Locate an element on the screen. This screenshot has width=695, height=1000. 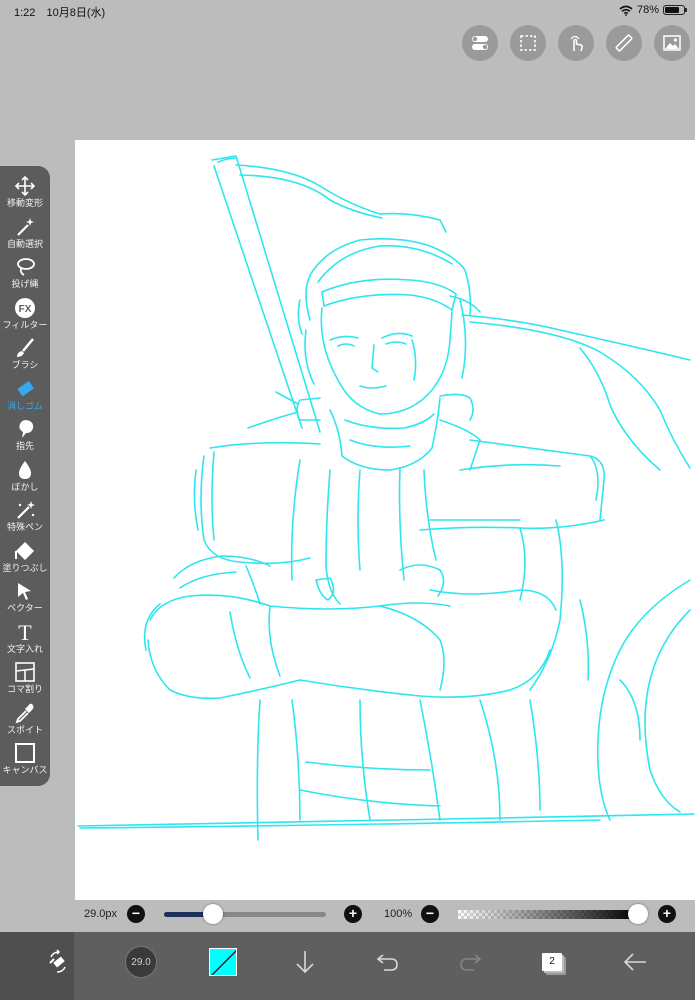
tool-smudge: 指先 is located at coordinates (25, 437).